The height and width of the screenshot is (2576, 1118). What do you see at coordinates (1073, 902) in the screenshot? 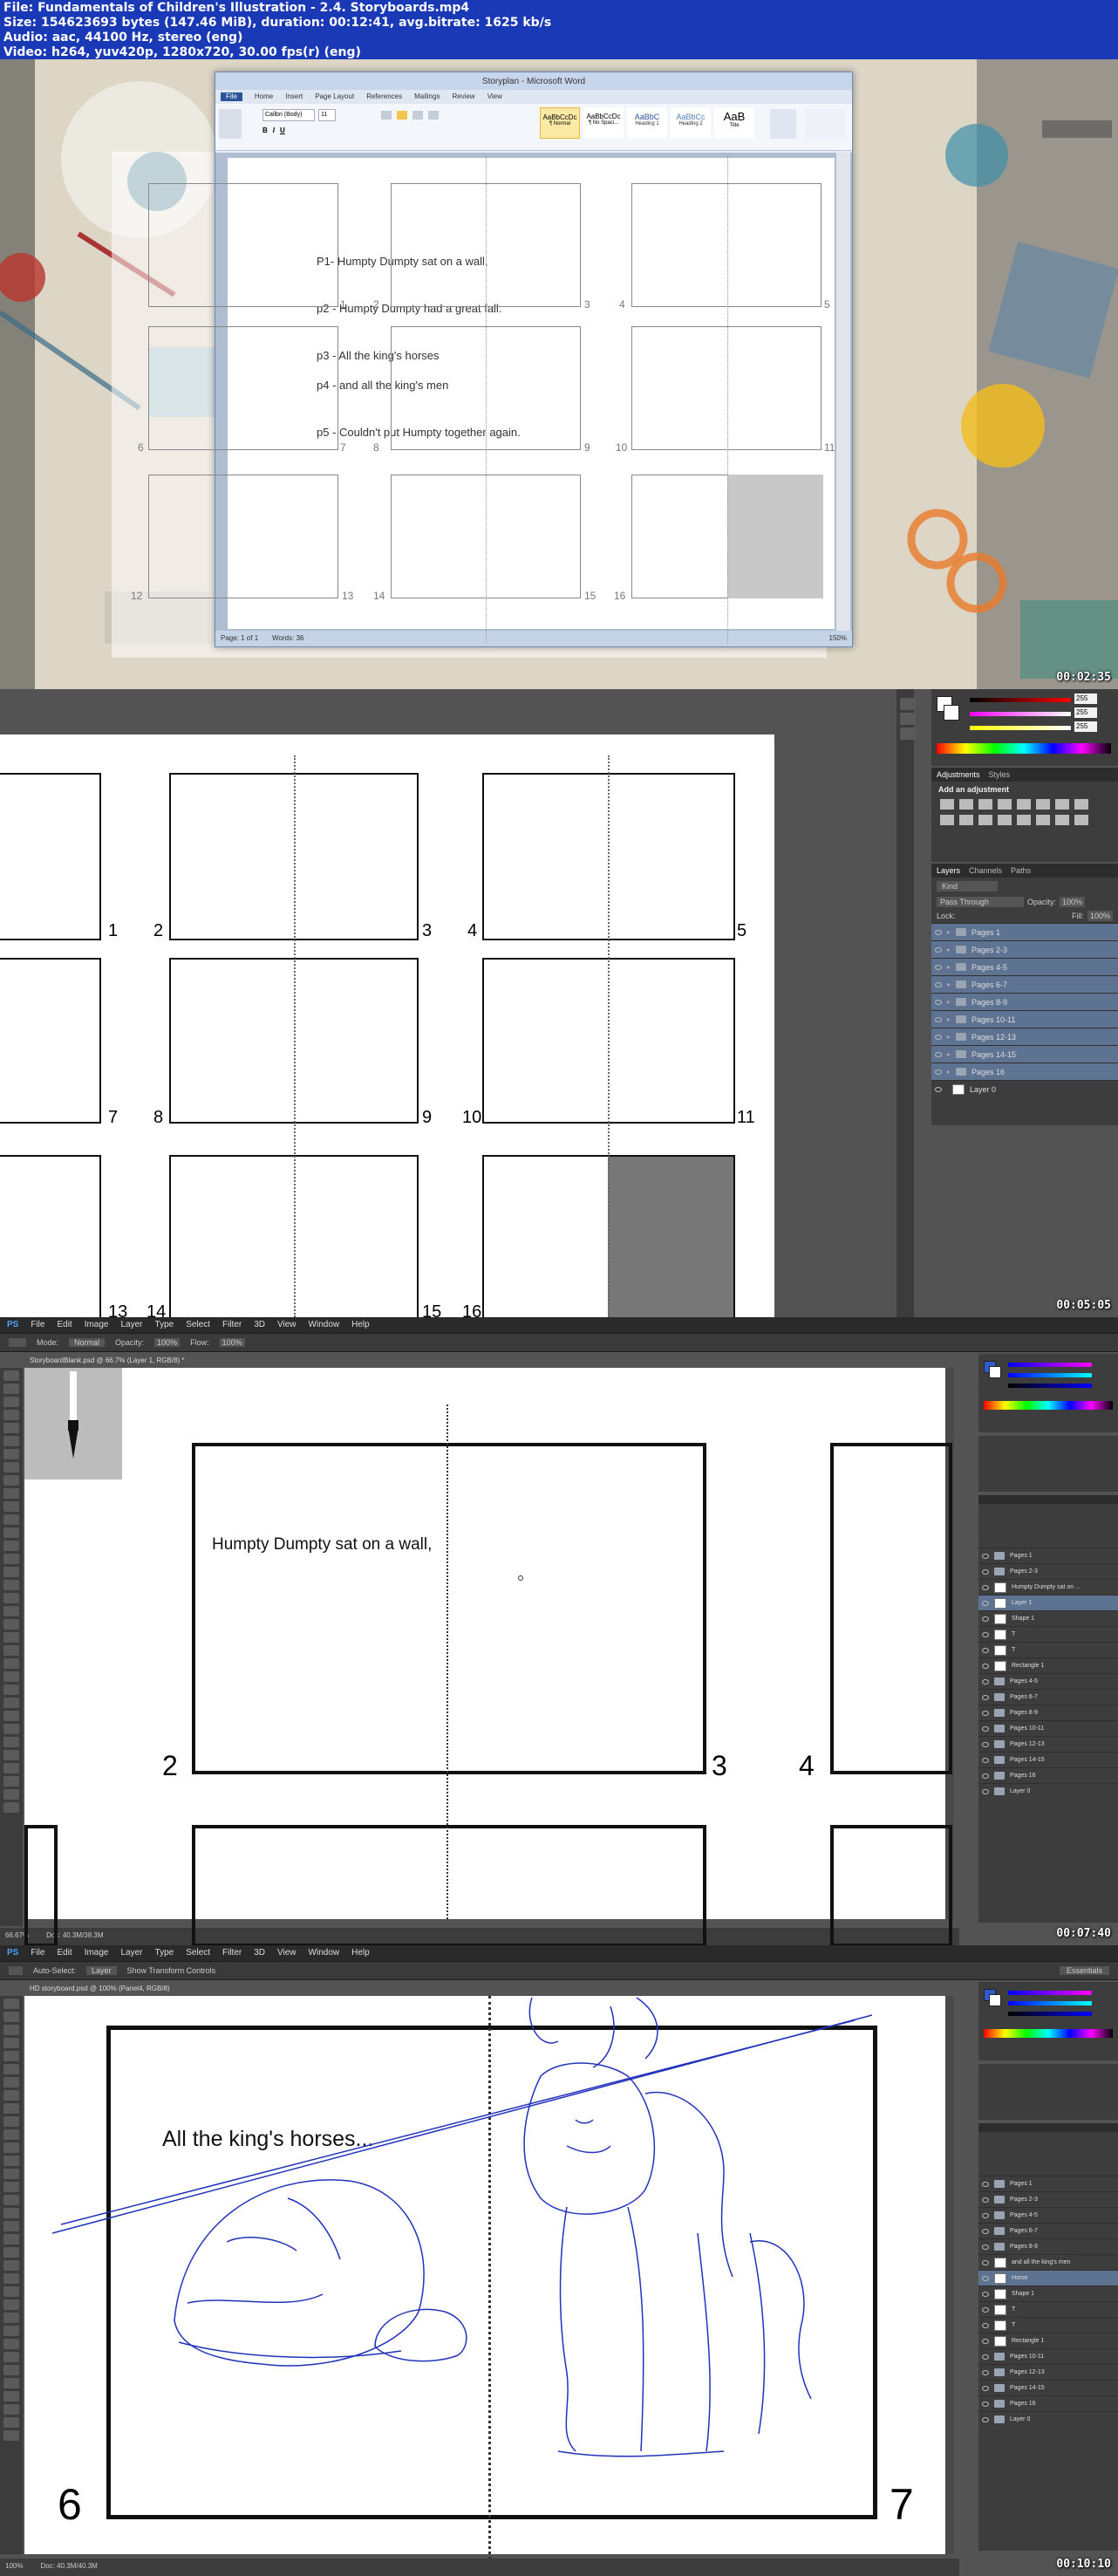
I see `opacity-field: 100%` at bounding box center [1073, 902].